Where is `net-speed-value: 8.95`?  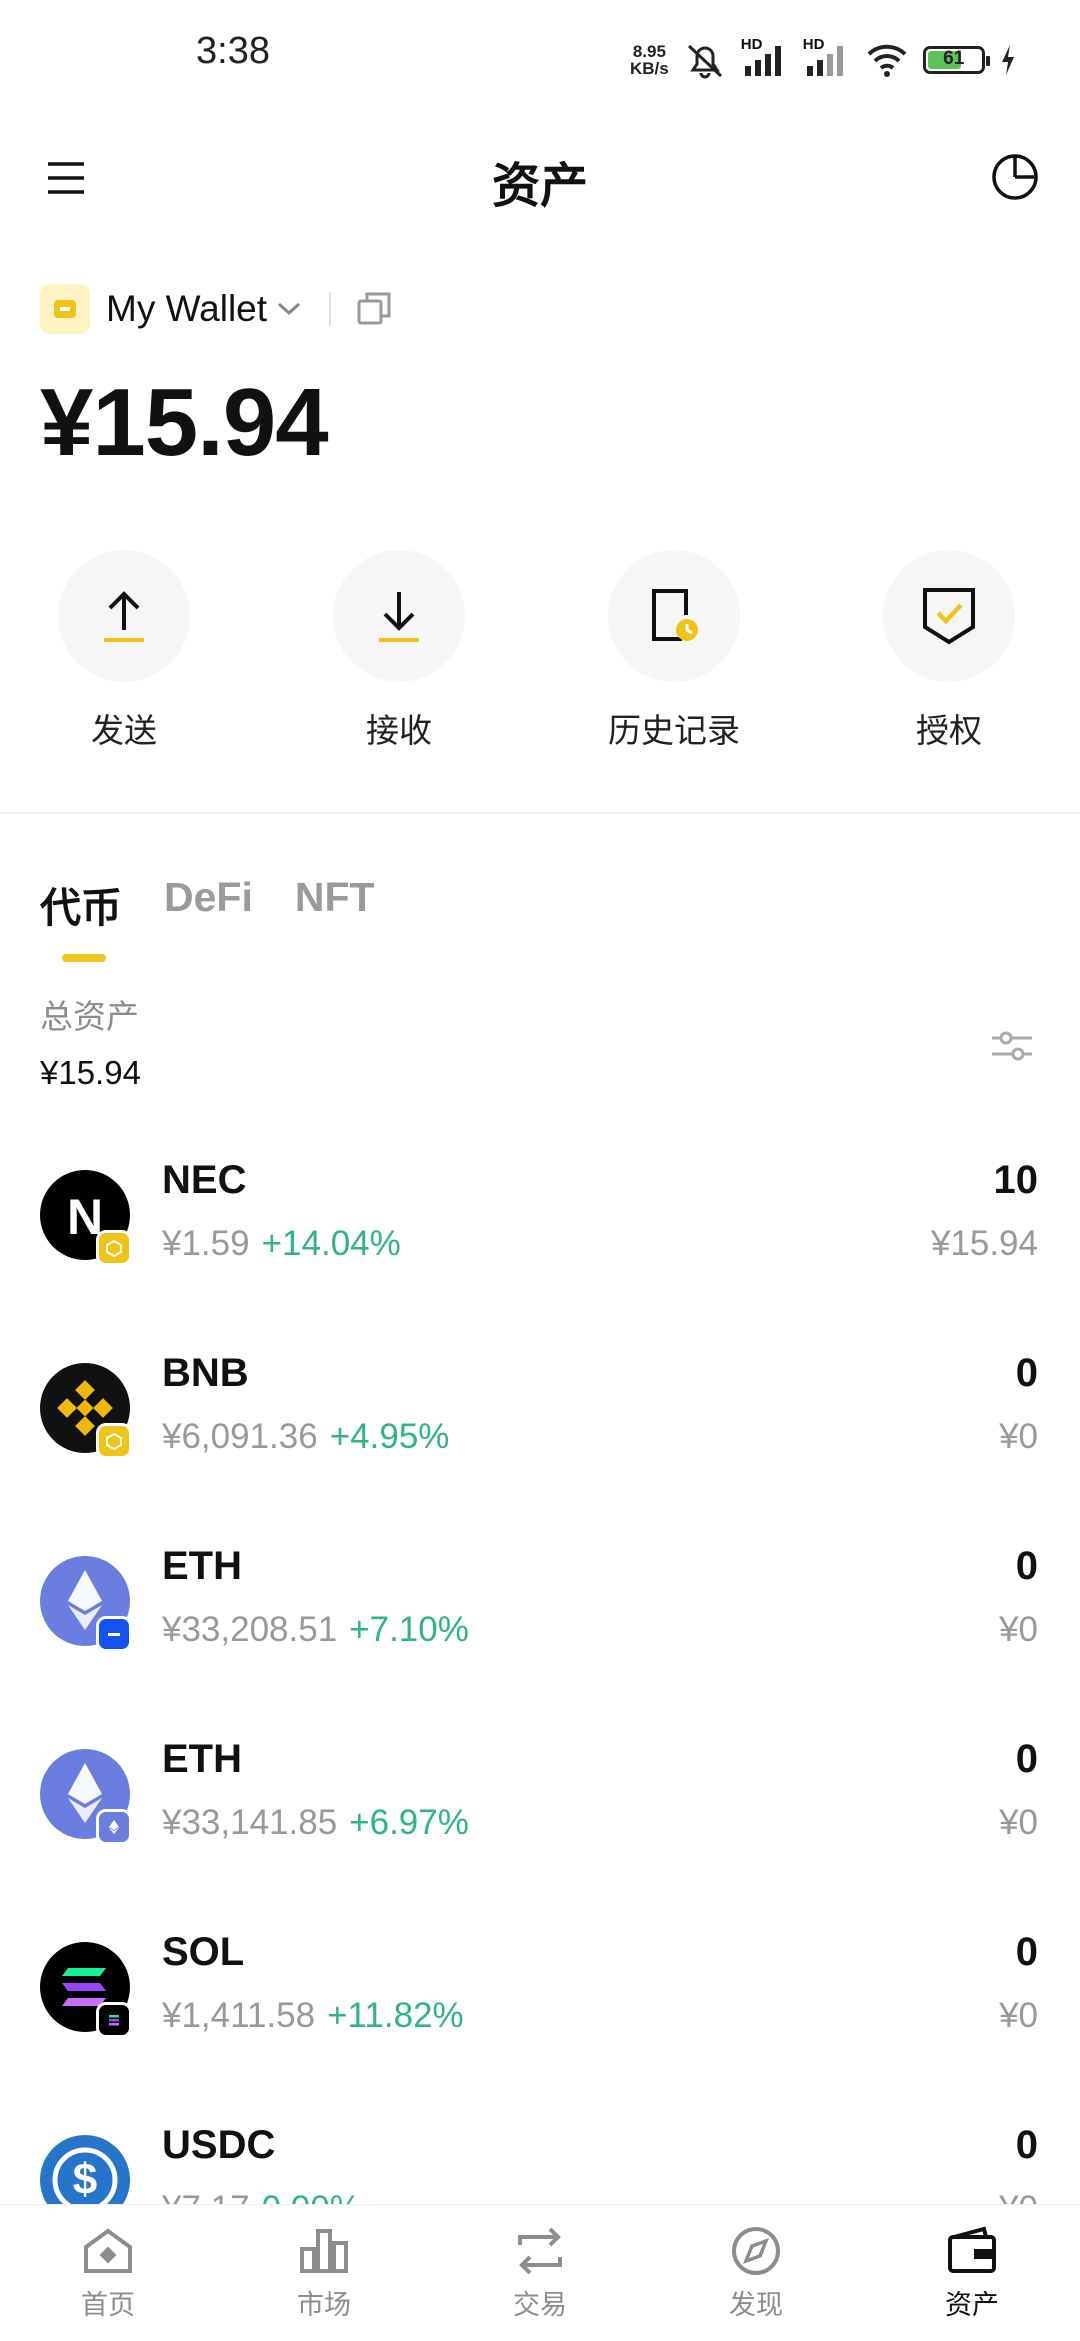 net-speed-value: 8.95 is located at coordinates (649, 51).